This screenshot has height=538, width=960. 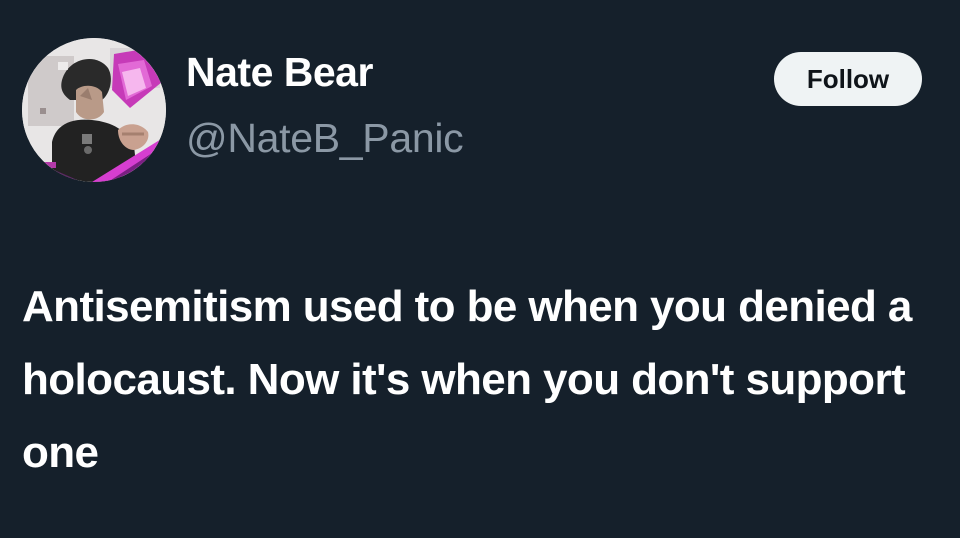 What do you see at coordinates (848, 79) in the screenshot?
I see `follow-button: Follow` at bounding box center [848, 79].